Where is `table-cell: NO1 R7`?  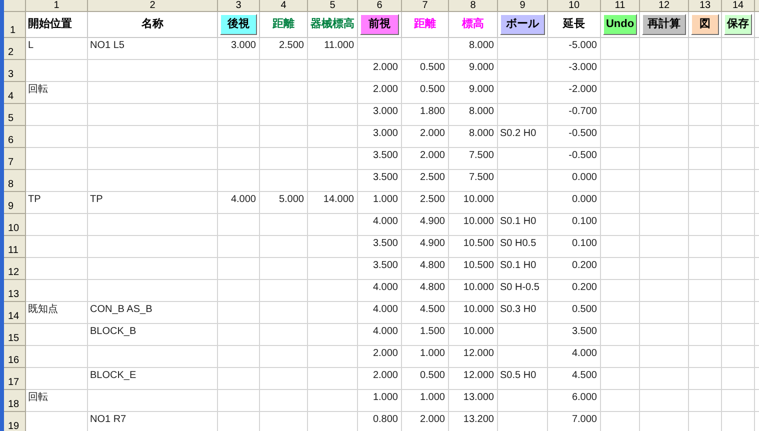
table-cell: NO1 R7 is located at coordinates (153, 421).